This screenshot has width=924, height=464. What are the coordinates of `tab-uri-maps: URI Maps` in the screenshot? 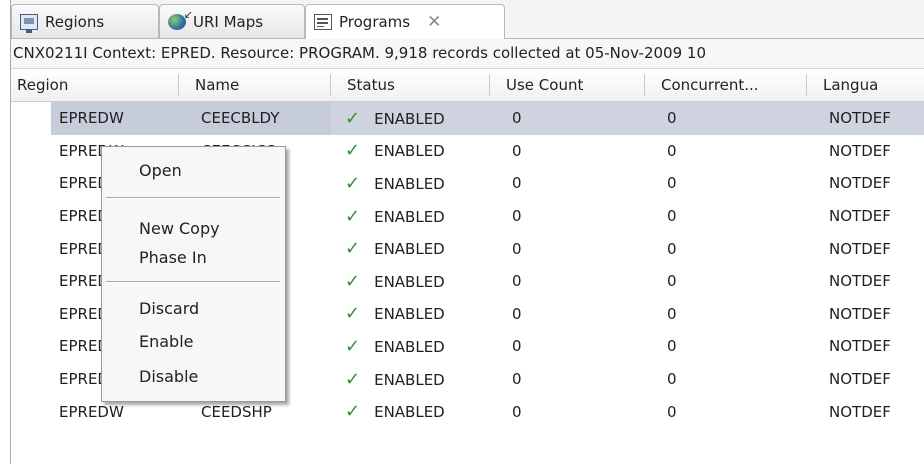 It's located at (232, 21).